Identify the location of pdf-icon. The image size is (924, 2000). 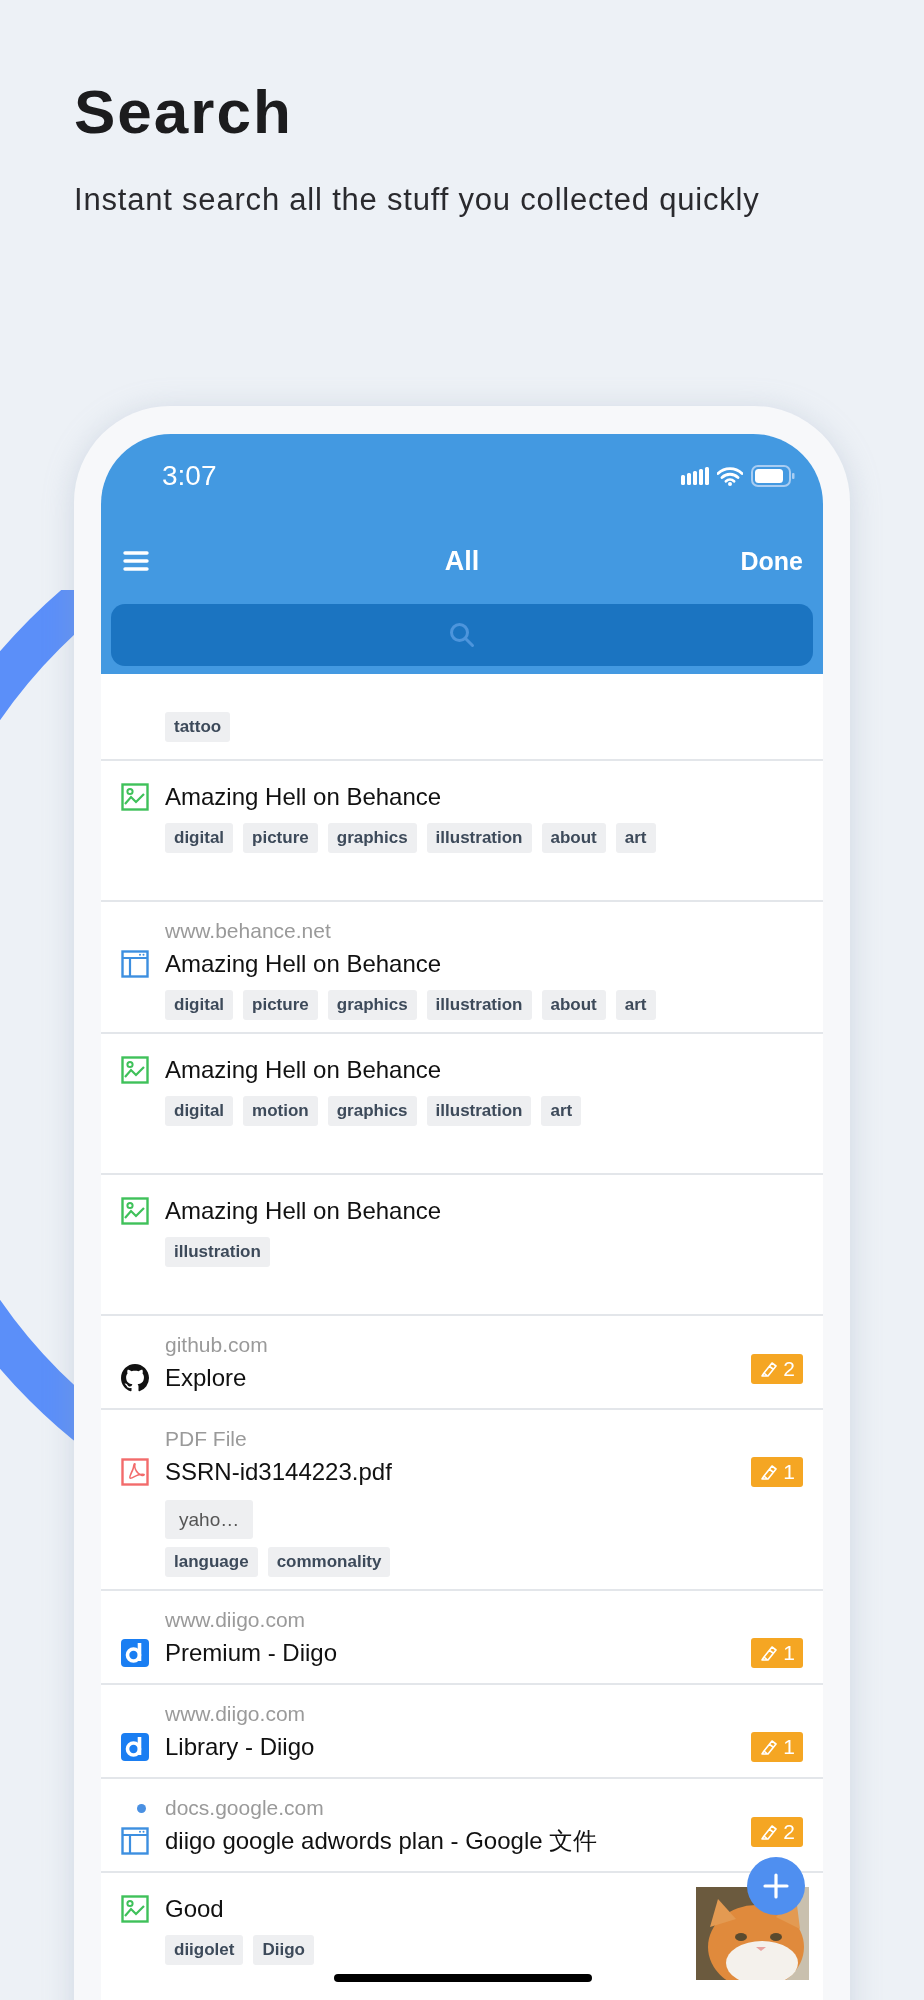
(135, 1472).